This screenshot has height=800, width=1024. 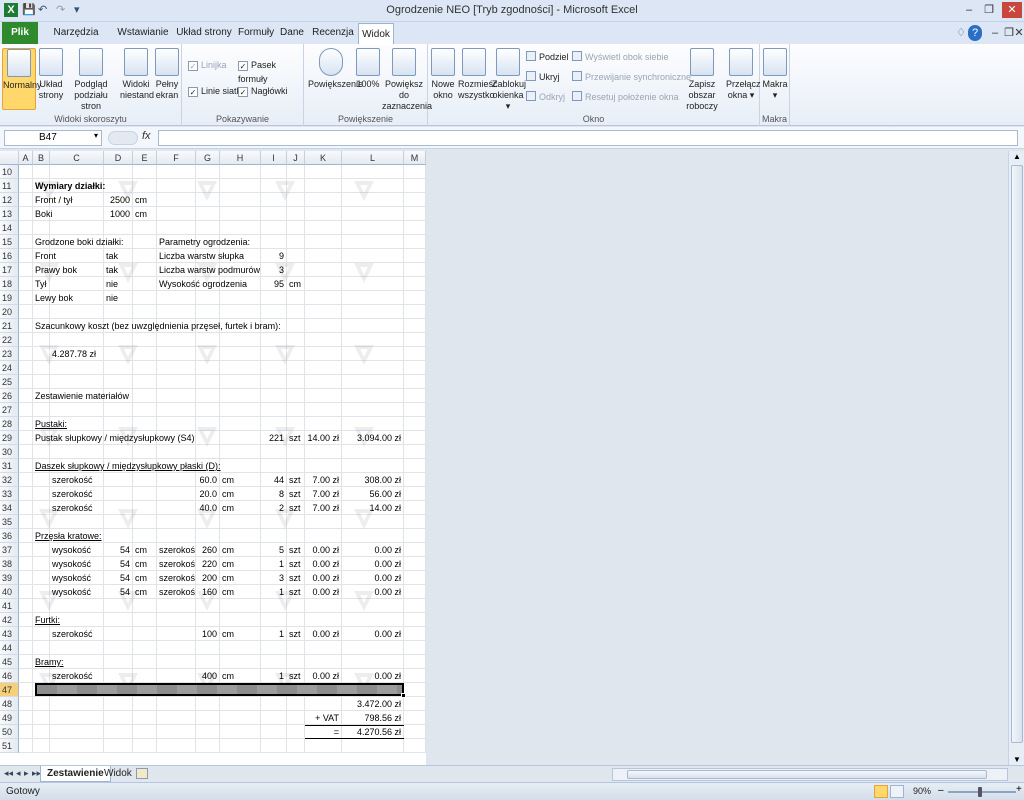 I want to click on cell-g37: 260, so click(x=206, y=550).